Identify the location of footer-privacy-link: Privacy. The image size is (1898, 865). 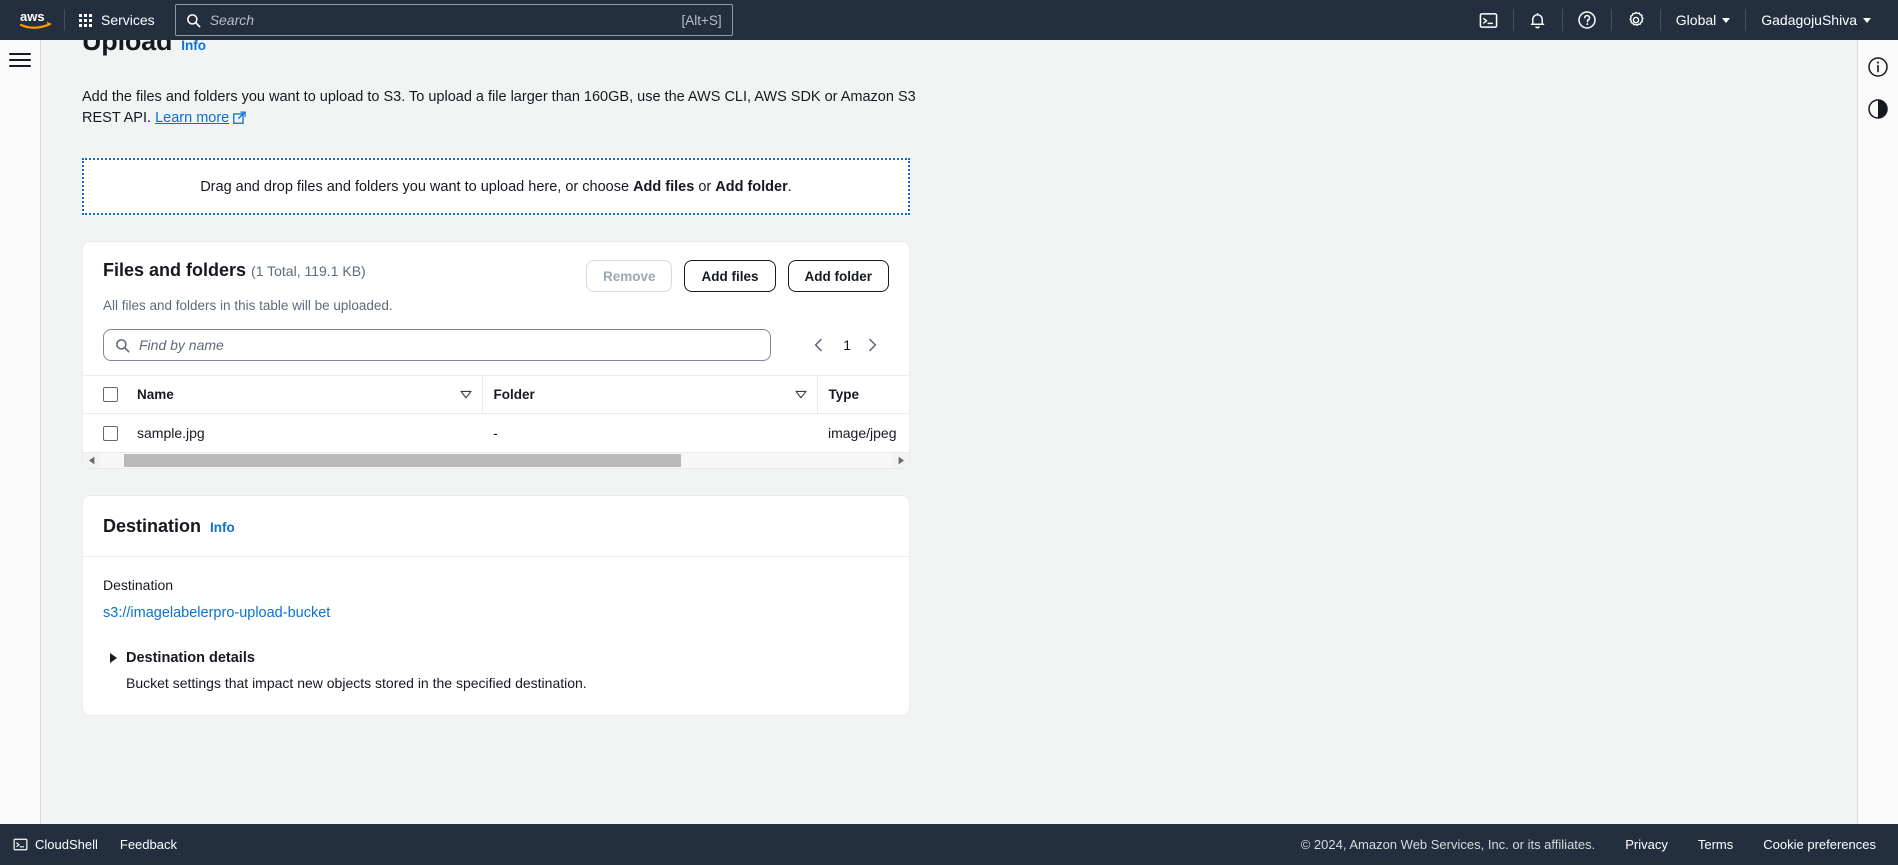
(1646, 844).